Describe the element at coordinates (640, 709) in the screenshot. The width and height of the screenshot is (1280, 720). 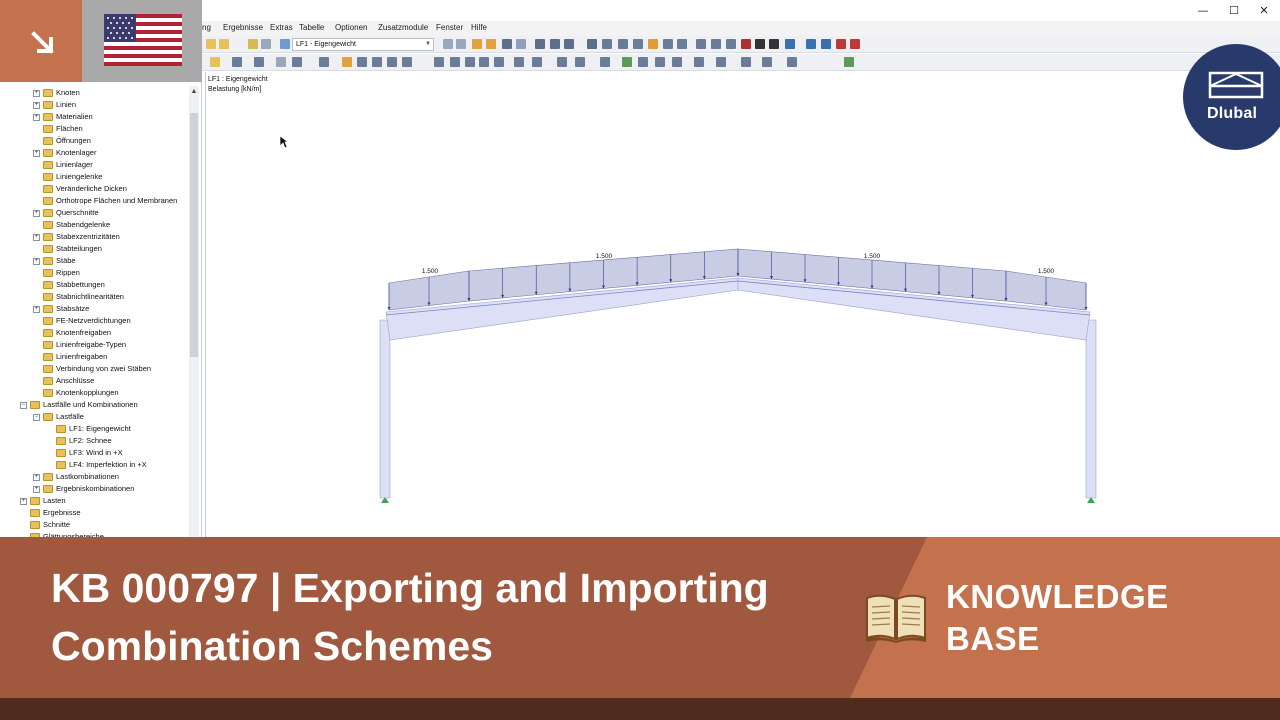
I see `footer-strip` at that location.